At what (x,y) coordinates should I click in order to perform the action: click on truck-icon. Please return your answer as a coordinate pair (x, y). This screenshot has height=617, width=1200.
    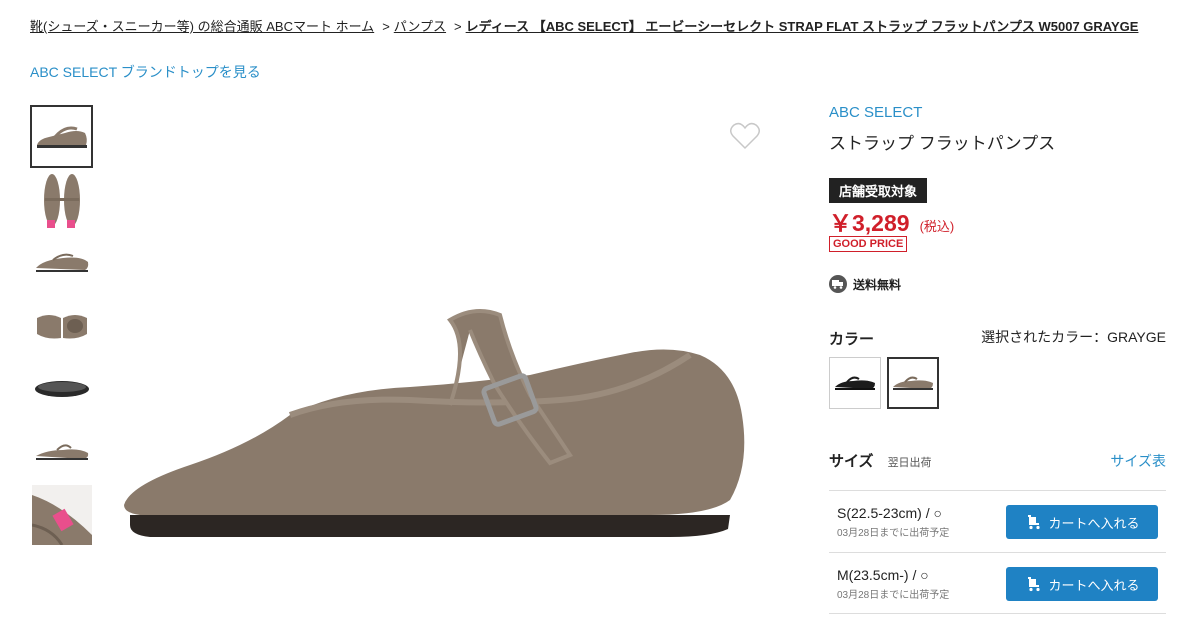
    Looking at the image, I should click on (838, 284).